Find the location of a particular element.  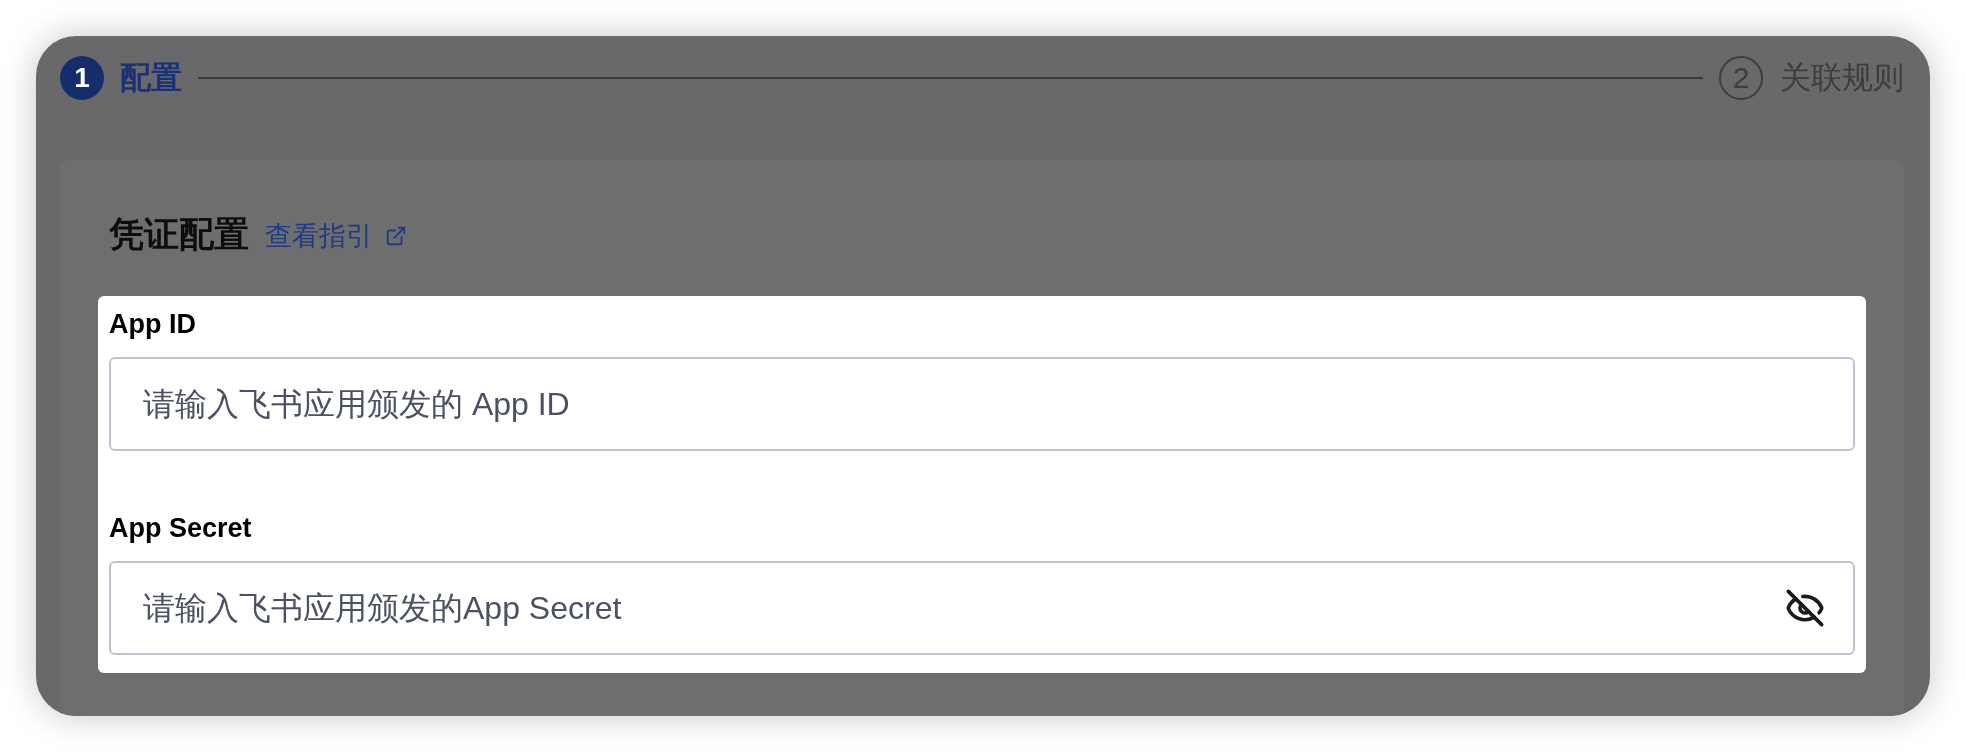

field-label: App ID is located at coordinates (152, 324).